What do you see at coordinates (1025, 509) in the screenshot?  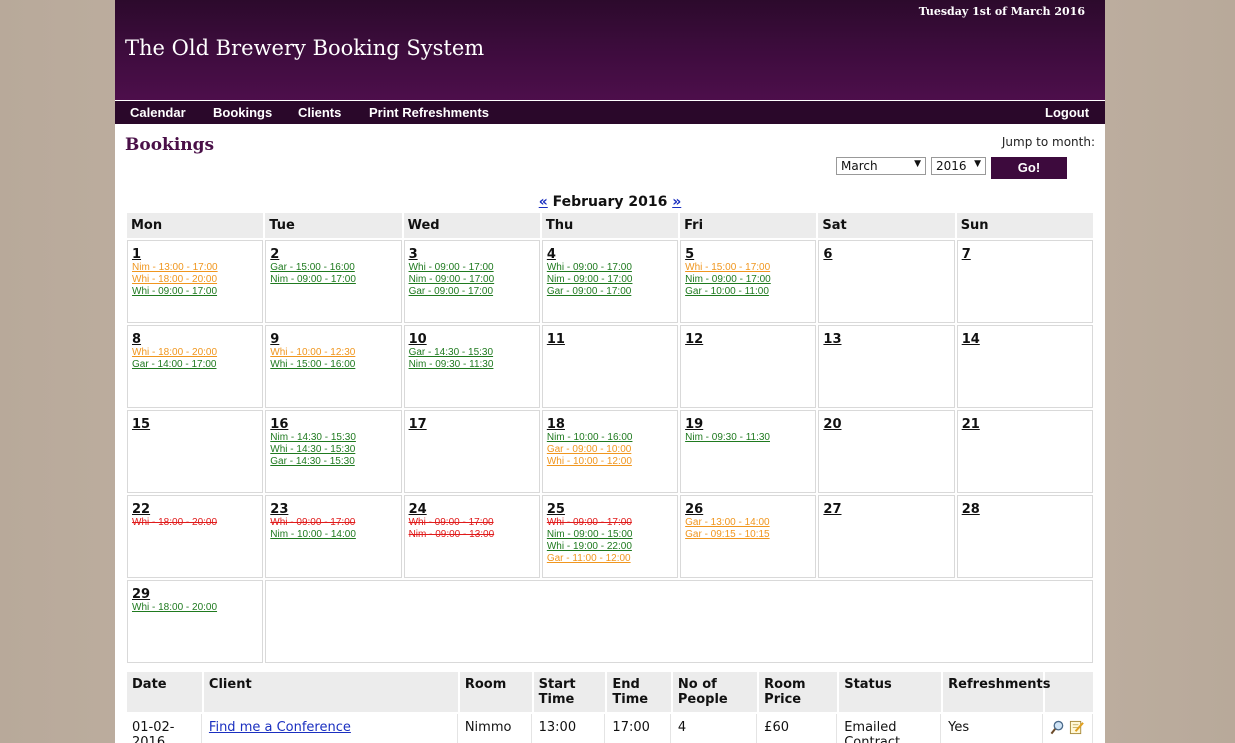 I see `day-number-link: 28` at bounding box center [1025, 509].